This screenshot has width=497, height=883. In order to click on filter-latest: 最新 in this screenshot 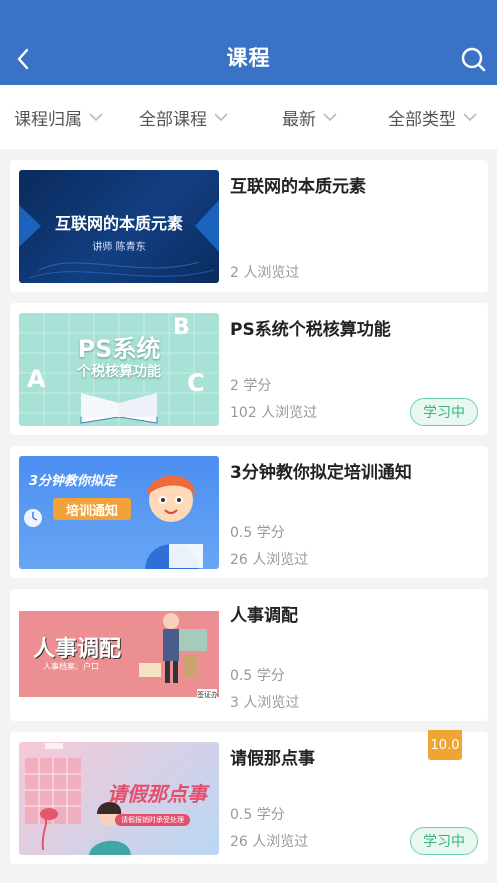, I will do `click(309, 117)`.